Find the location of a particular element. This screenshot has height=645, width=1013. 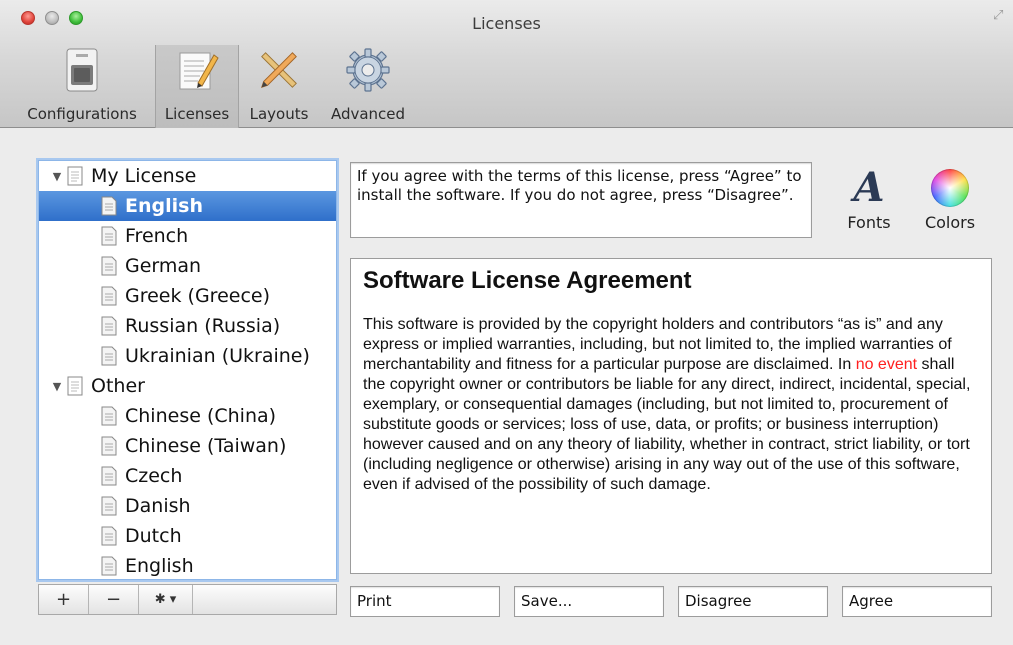

outline-item-label: French is located at coordinates (157, 236).